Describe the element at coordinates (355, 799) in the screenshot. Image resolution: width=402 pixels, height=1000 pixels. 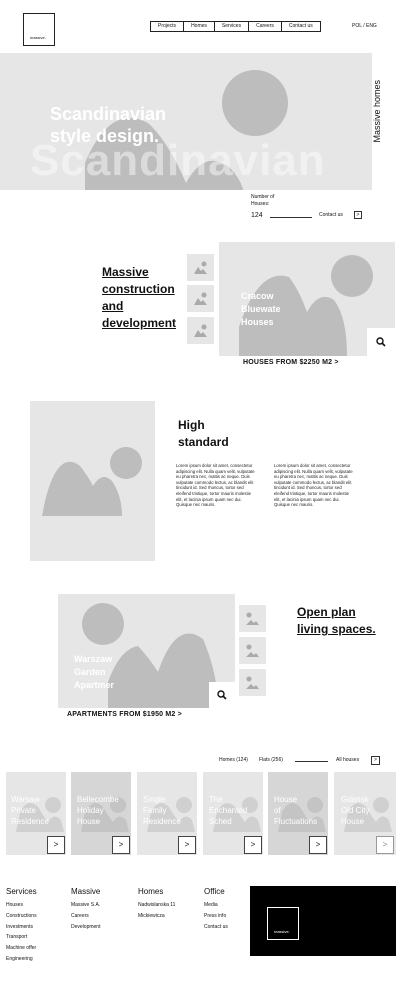
I see `card-label-line1: Gdansk` at that location.